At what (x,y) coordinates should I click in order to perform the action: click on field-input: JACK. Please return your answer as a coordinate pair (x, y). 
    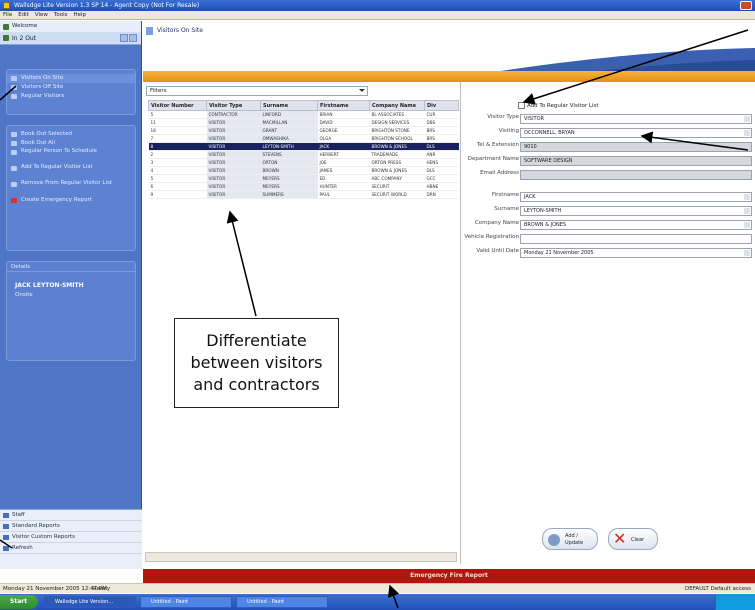
    Looking at the image, I should click on (636, 197).